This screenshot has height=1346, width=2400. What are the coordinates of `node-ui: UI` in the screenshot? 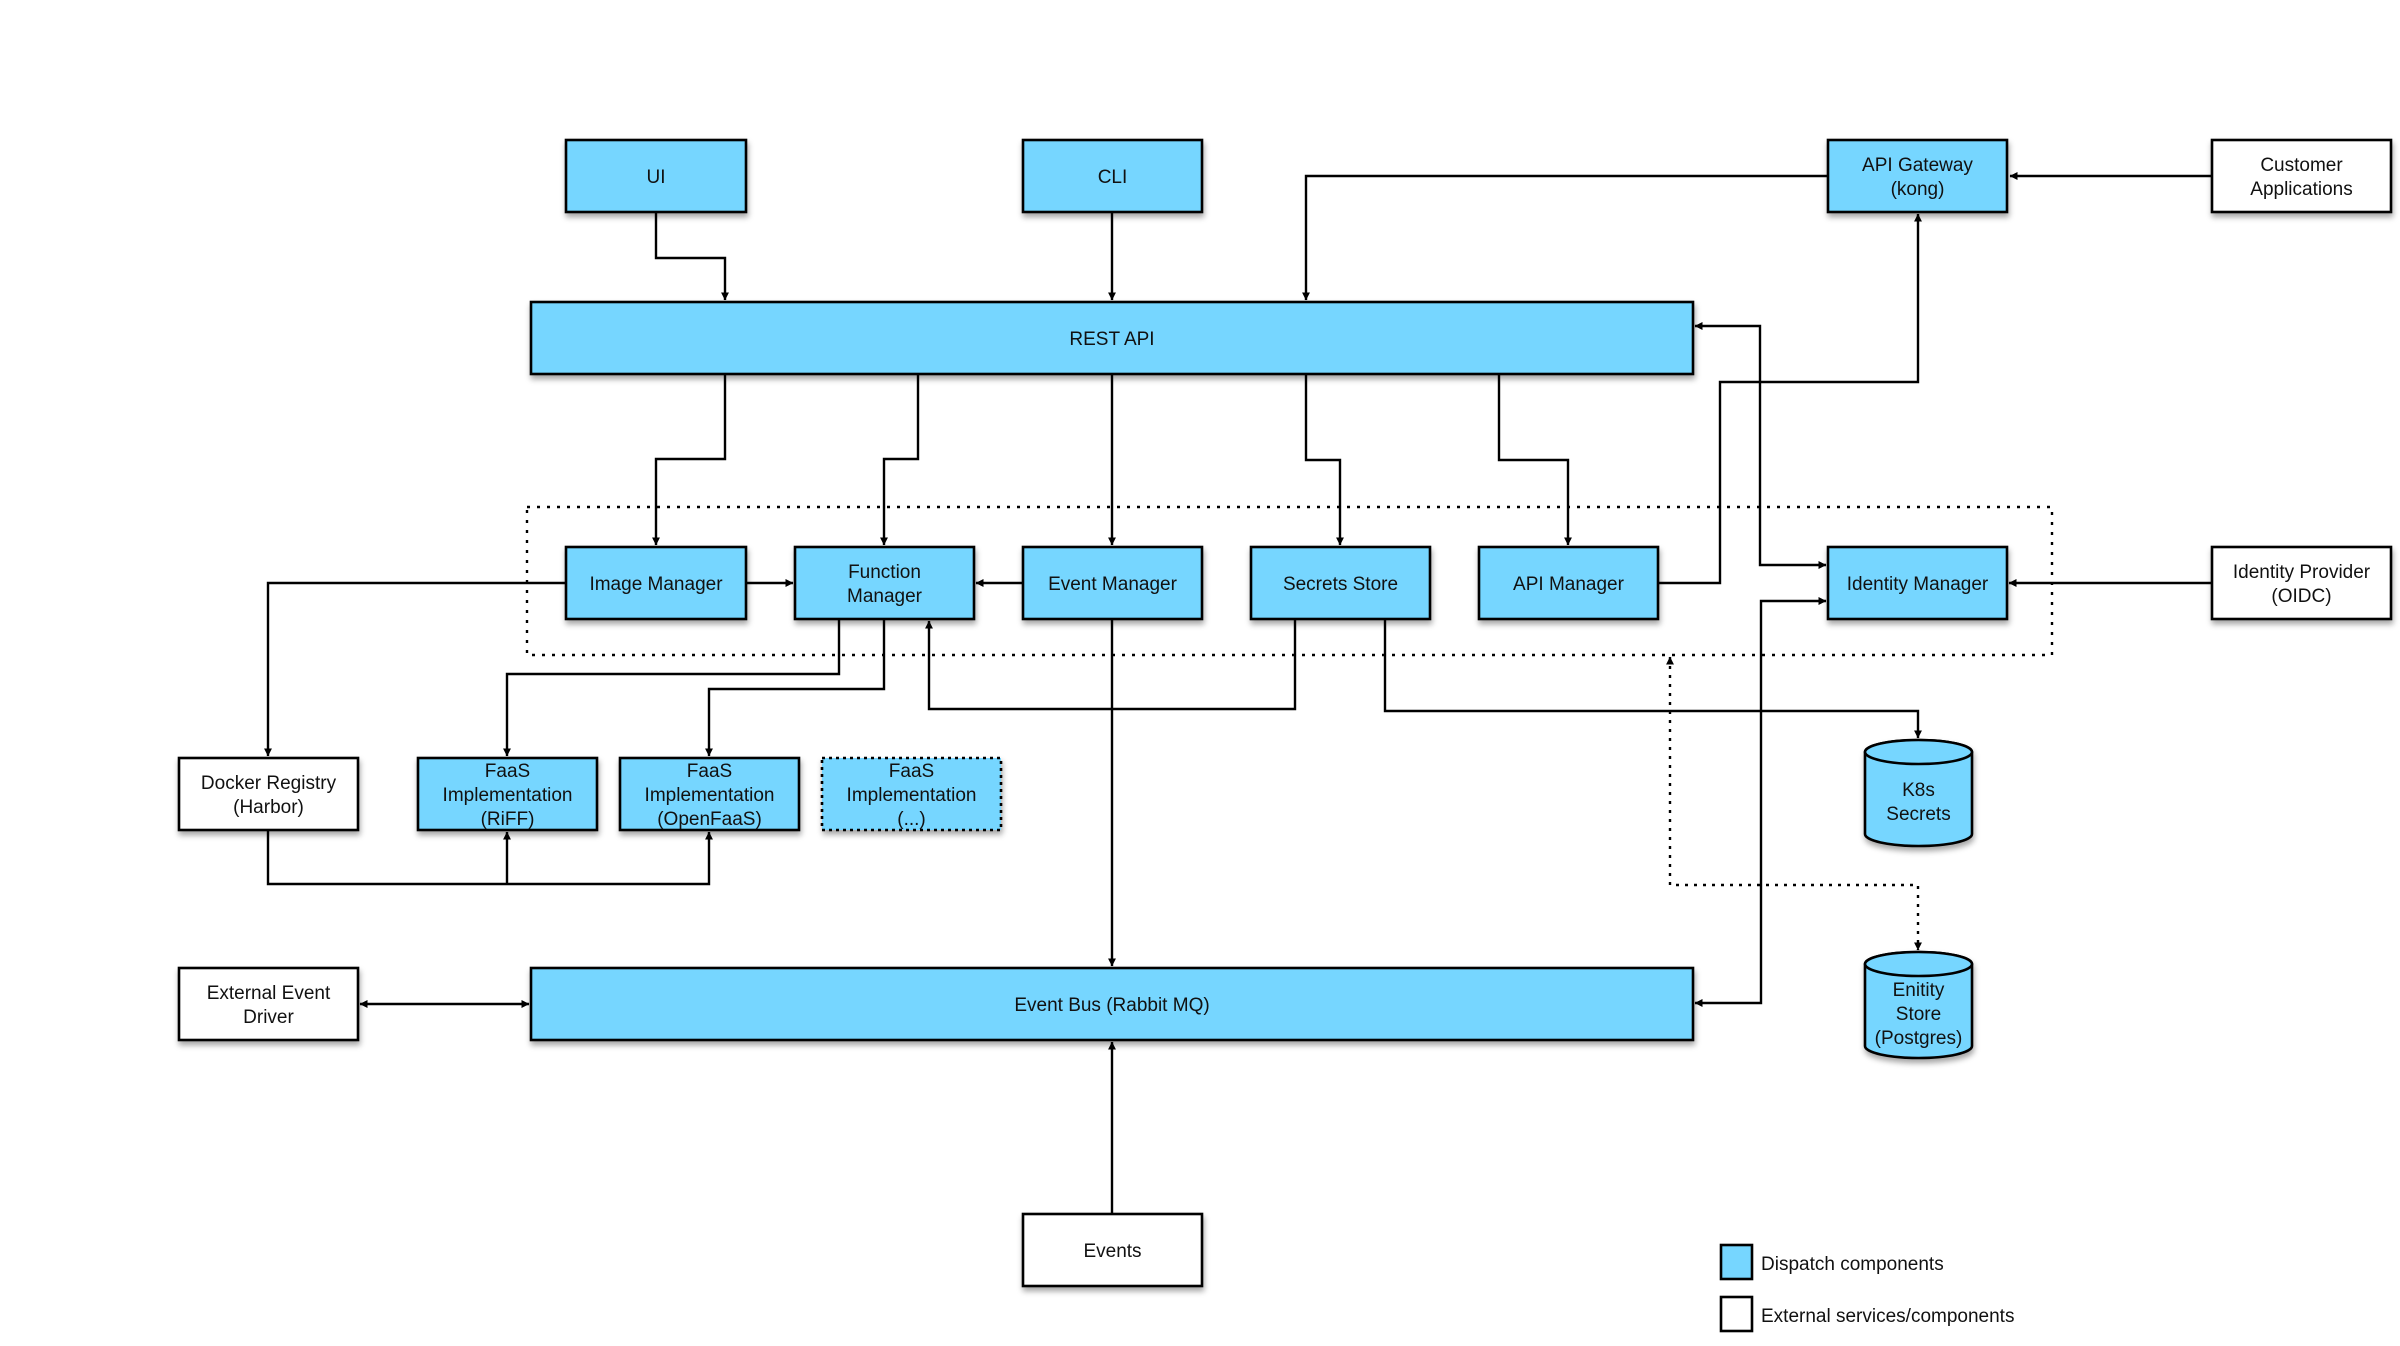 It's located at (656, 176).